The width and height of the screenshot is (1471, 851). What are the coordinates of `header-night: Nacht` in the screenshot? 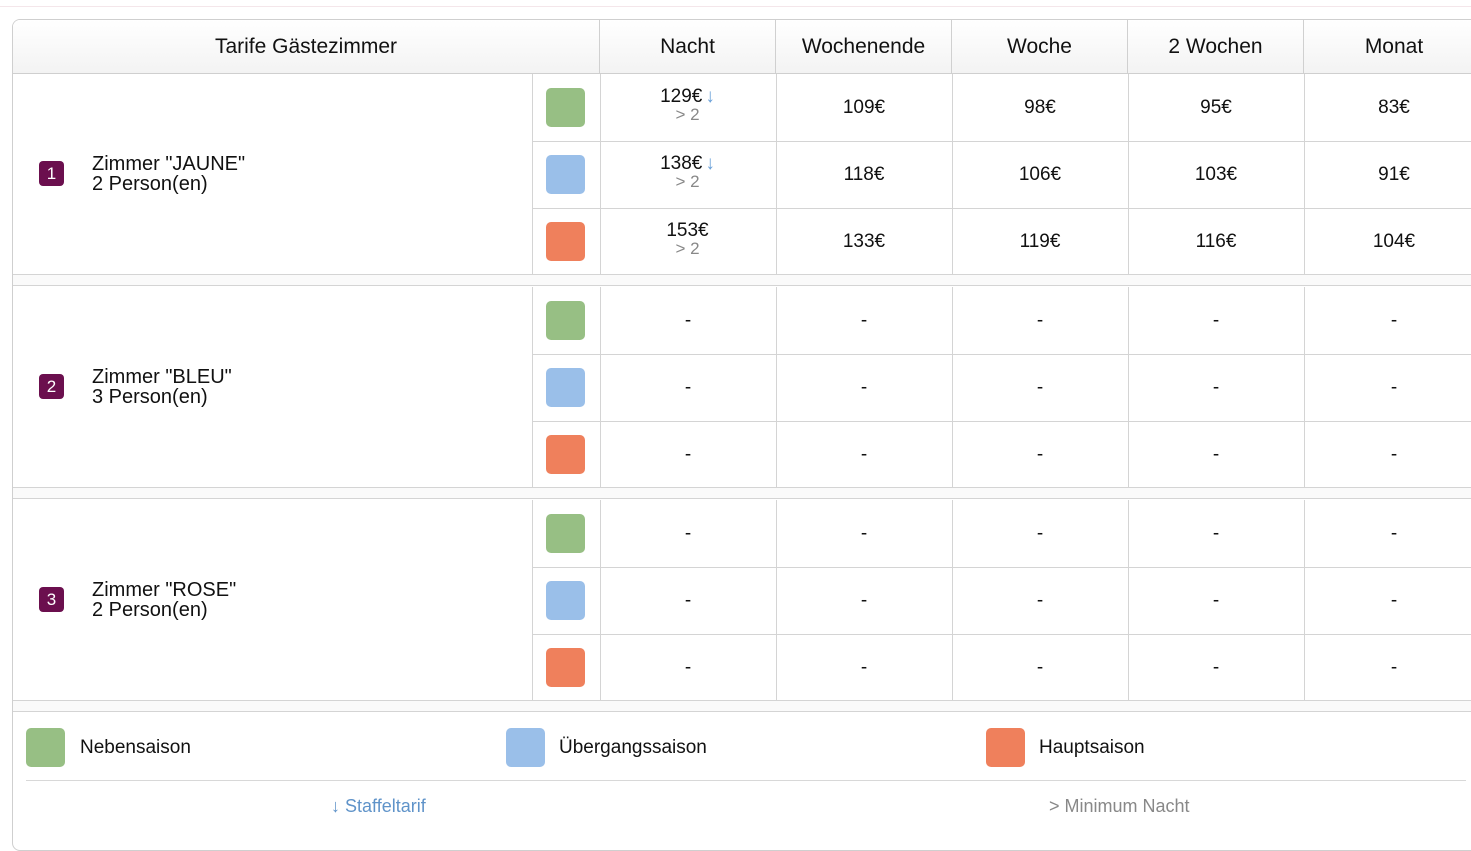 It's located at (688, 46).